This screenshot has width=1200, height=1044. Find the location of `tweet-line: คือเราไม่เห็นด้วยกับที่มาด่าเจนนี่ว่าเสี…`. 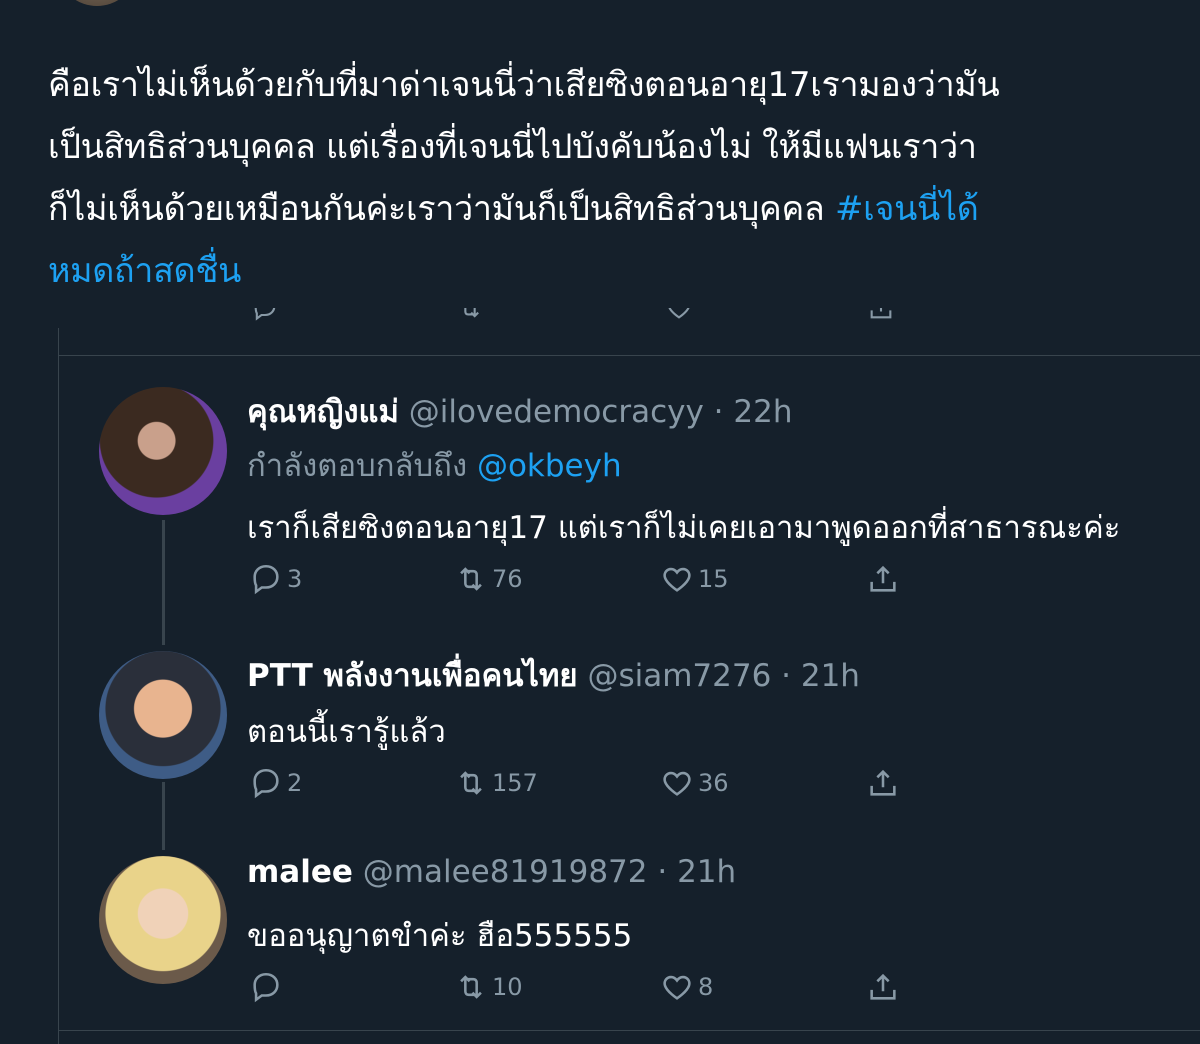

tweet-line: คือเราไม่เห็นด้วยกับที่มาด่าเจนนี่ว่าเสี… is located at coordinates (524, 85).